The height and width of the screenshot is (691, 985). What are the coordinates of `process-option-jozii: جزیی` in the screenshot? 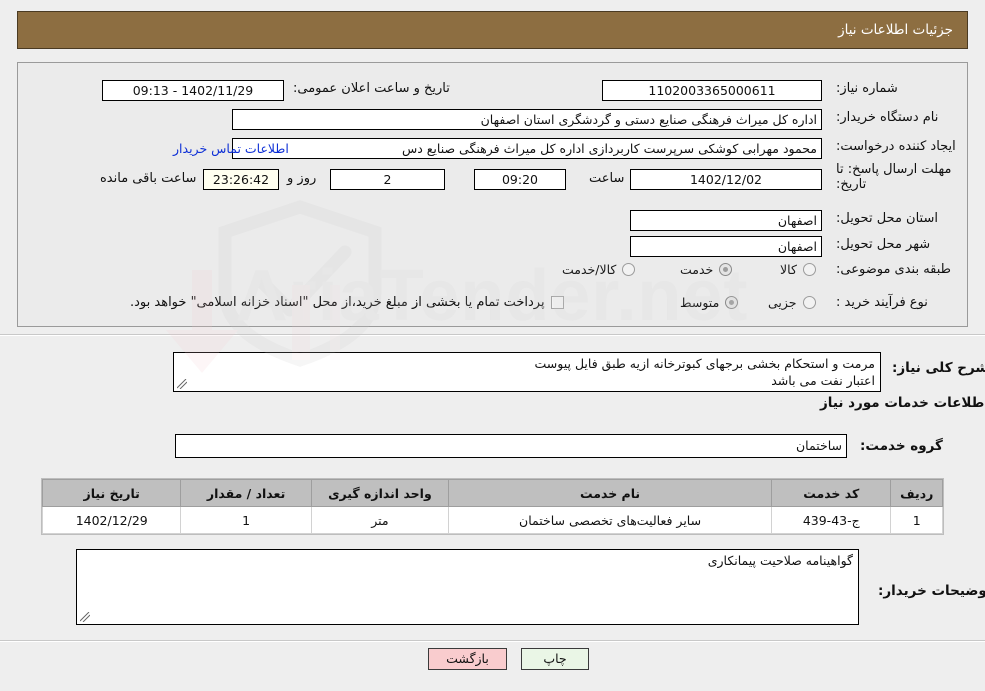 It's located at (792, 302).